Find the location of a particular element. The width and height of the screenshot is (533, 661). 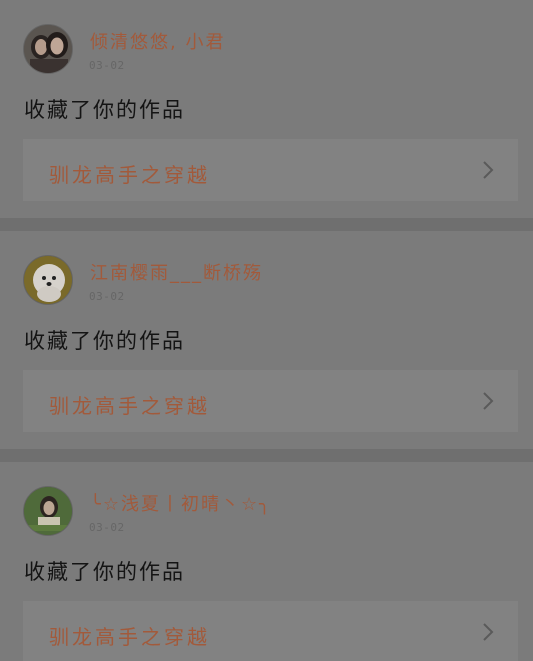

username-link: ╰☆浅夏丨初晴丶☆╮ is located at coordinates (181, 503).